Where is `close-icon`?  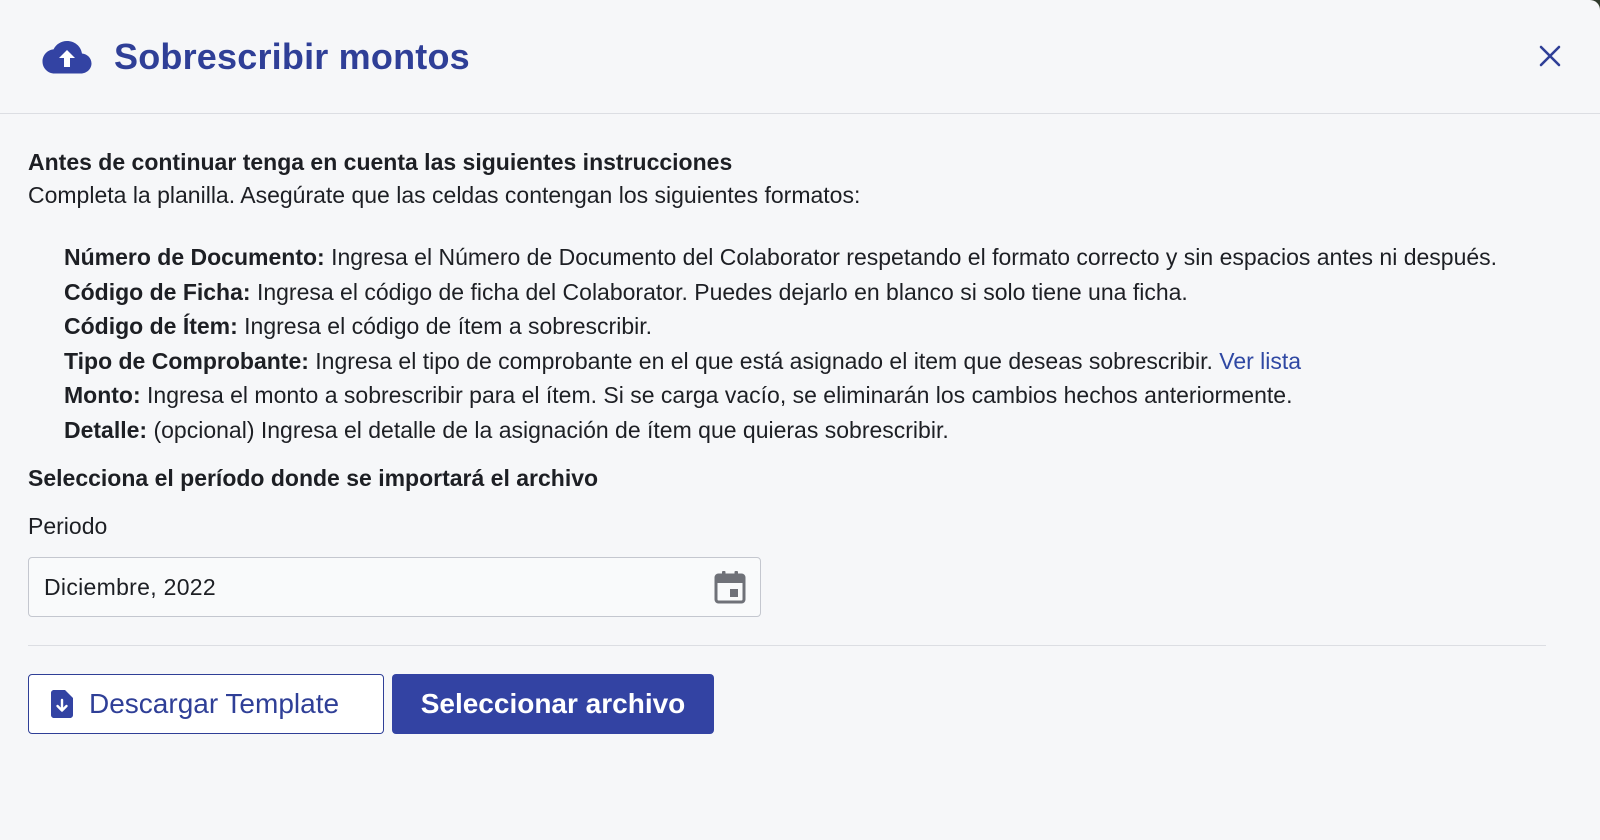 close-icon is located at coordinates (1550, 56).